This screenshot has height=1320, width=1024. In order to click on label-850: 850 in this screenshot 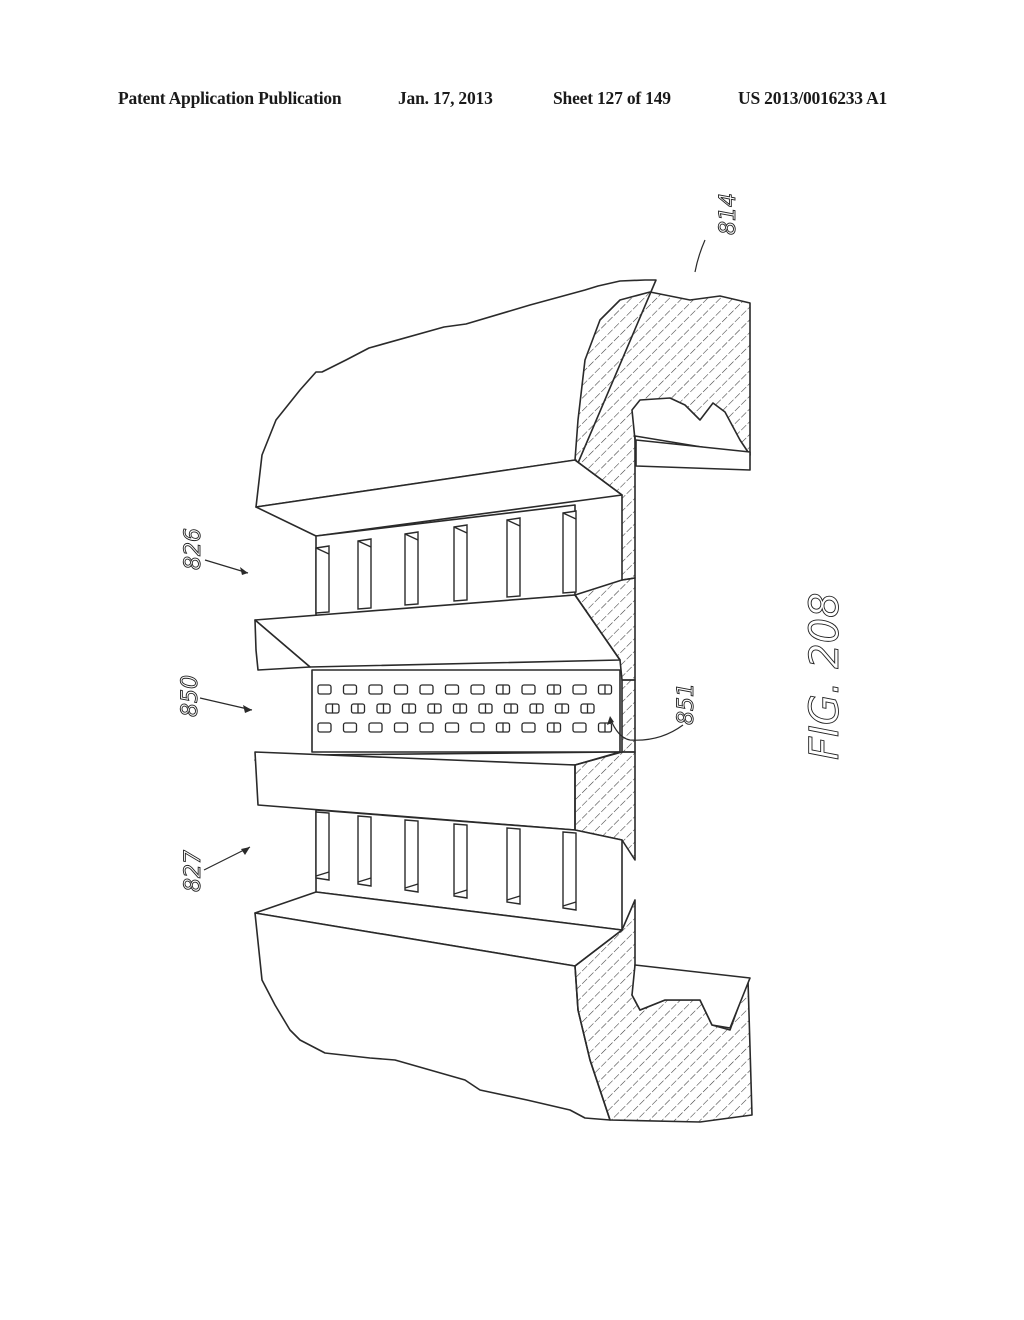, I will do `click(215, 696)`.